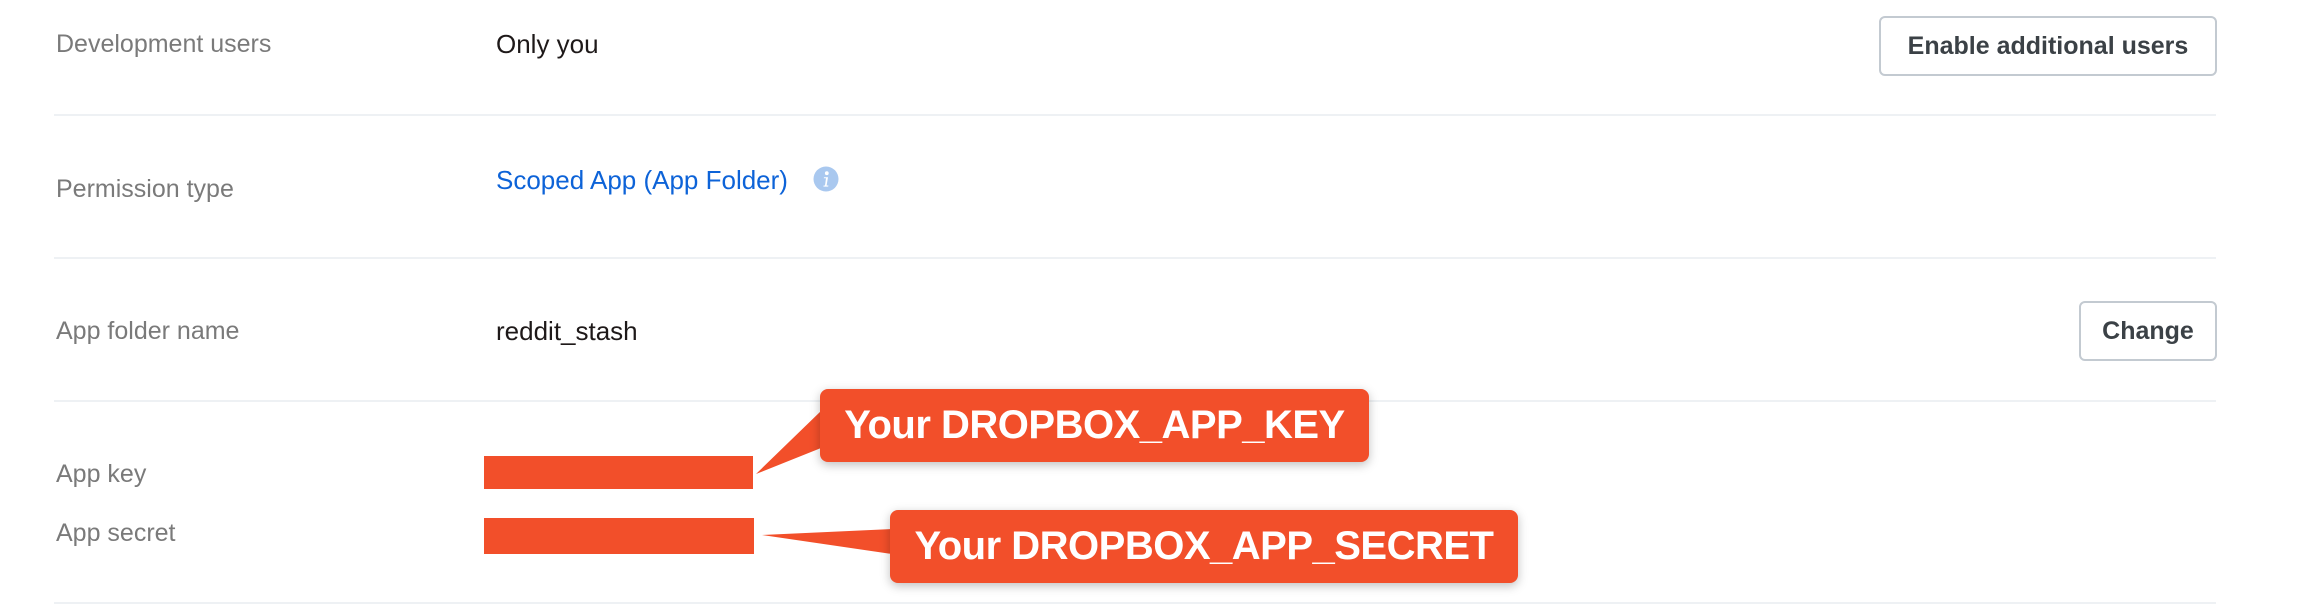  I want to click on enable-additional-users-button: Enable additional users, so click(2048, 46).